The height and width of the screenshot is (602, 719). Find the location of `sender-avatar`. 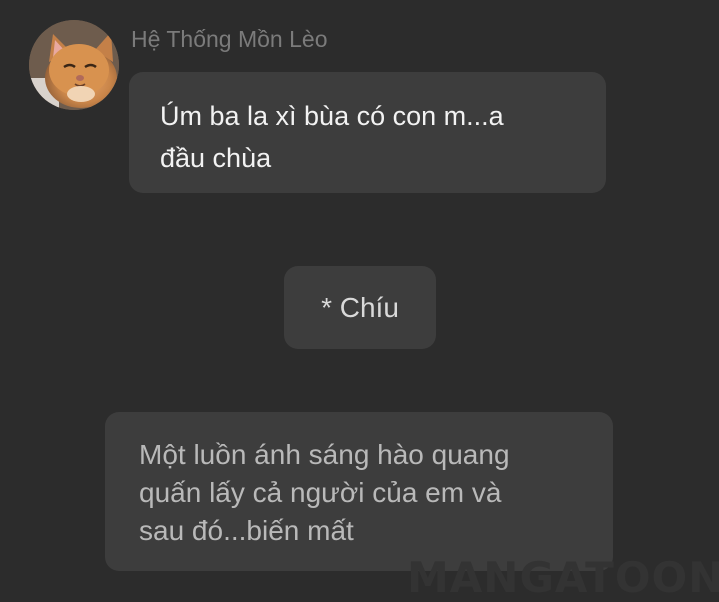

sender-avatar is located at coordinates (74, 65).